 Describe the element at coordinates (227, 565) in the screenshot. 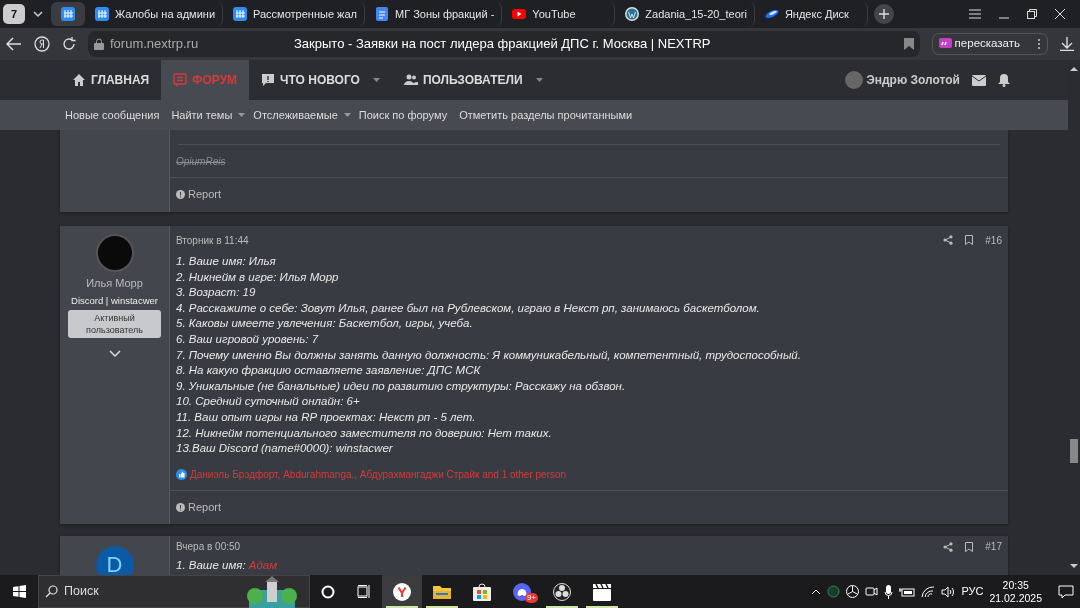

I see `post-text-line: 1. Ваше имя: Адам` at that location.